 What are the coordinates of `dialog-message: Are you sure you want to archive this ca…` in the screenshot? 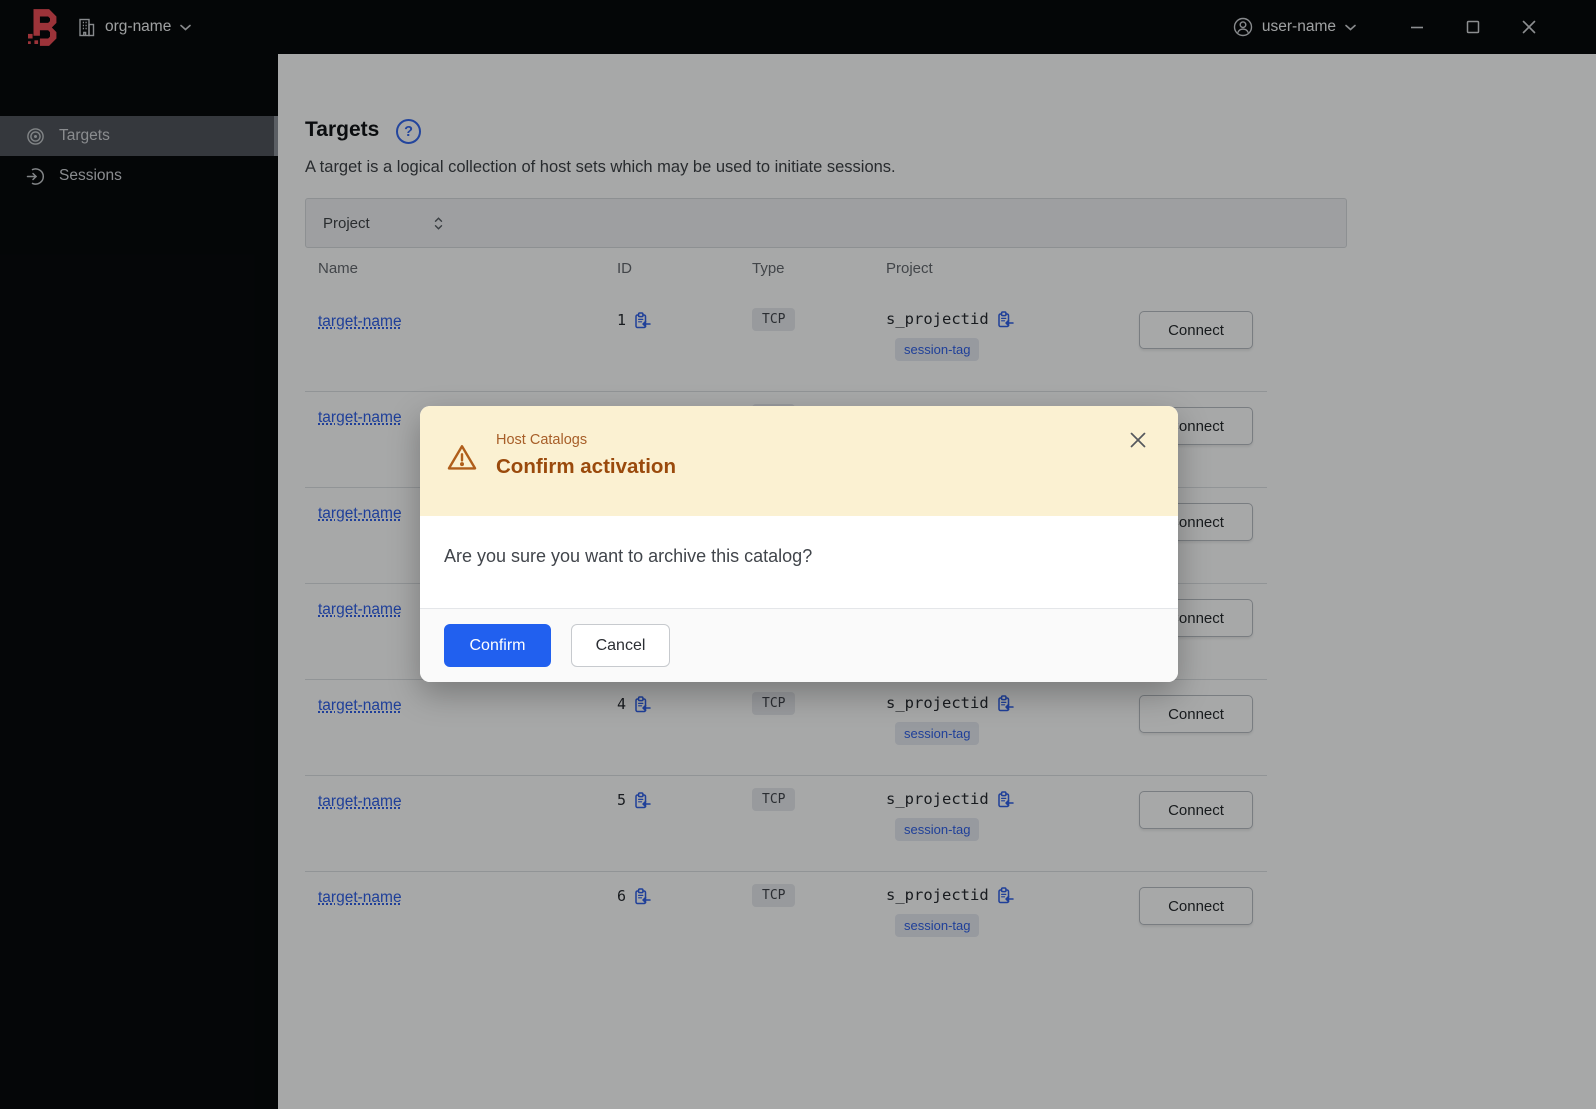 It's located at (628, 556).